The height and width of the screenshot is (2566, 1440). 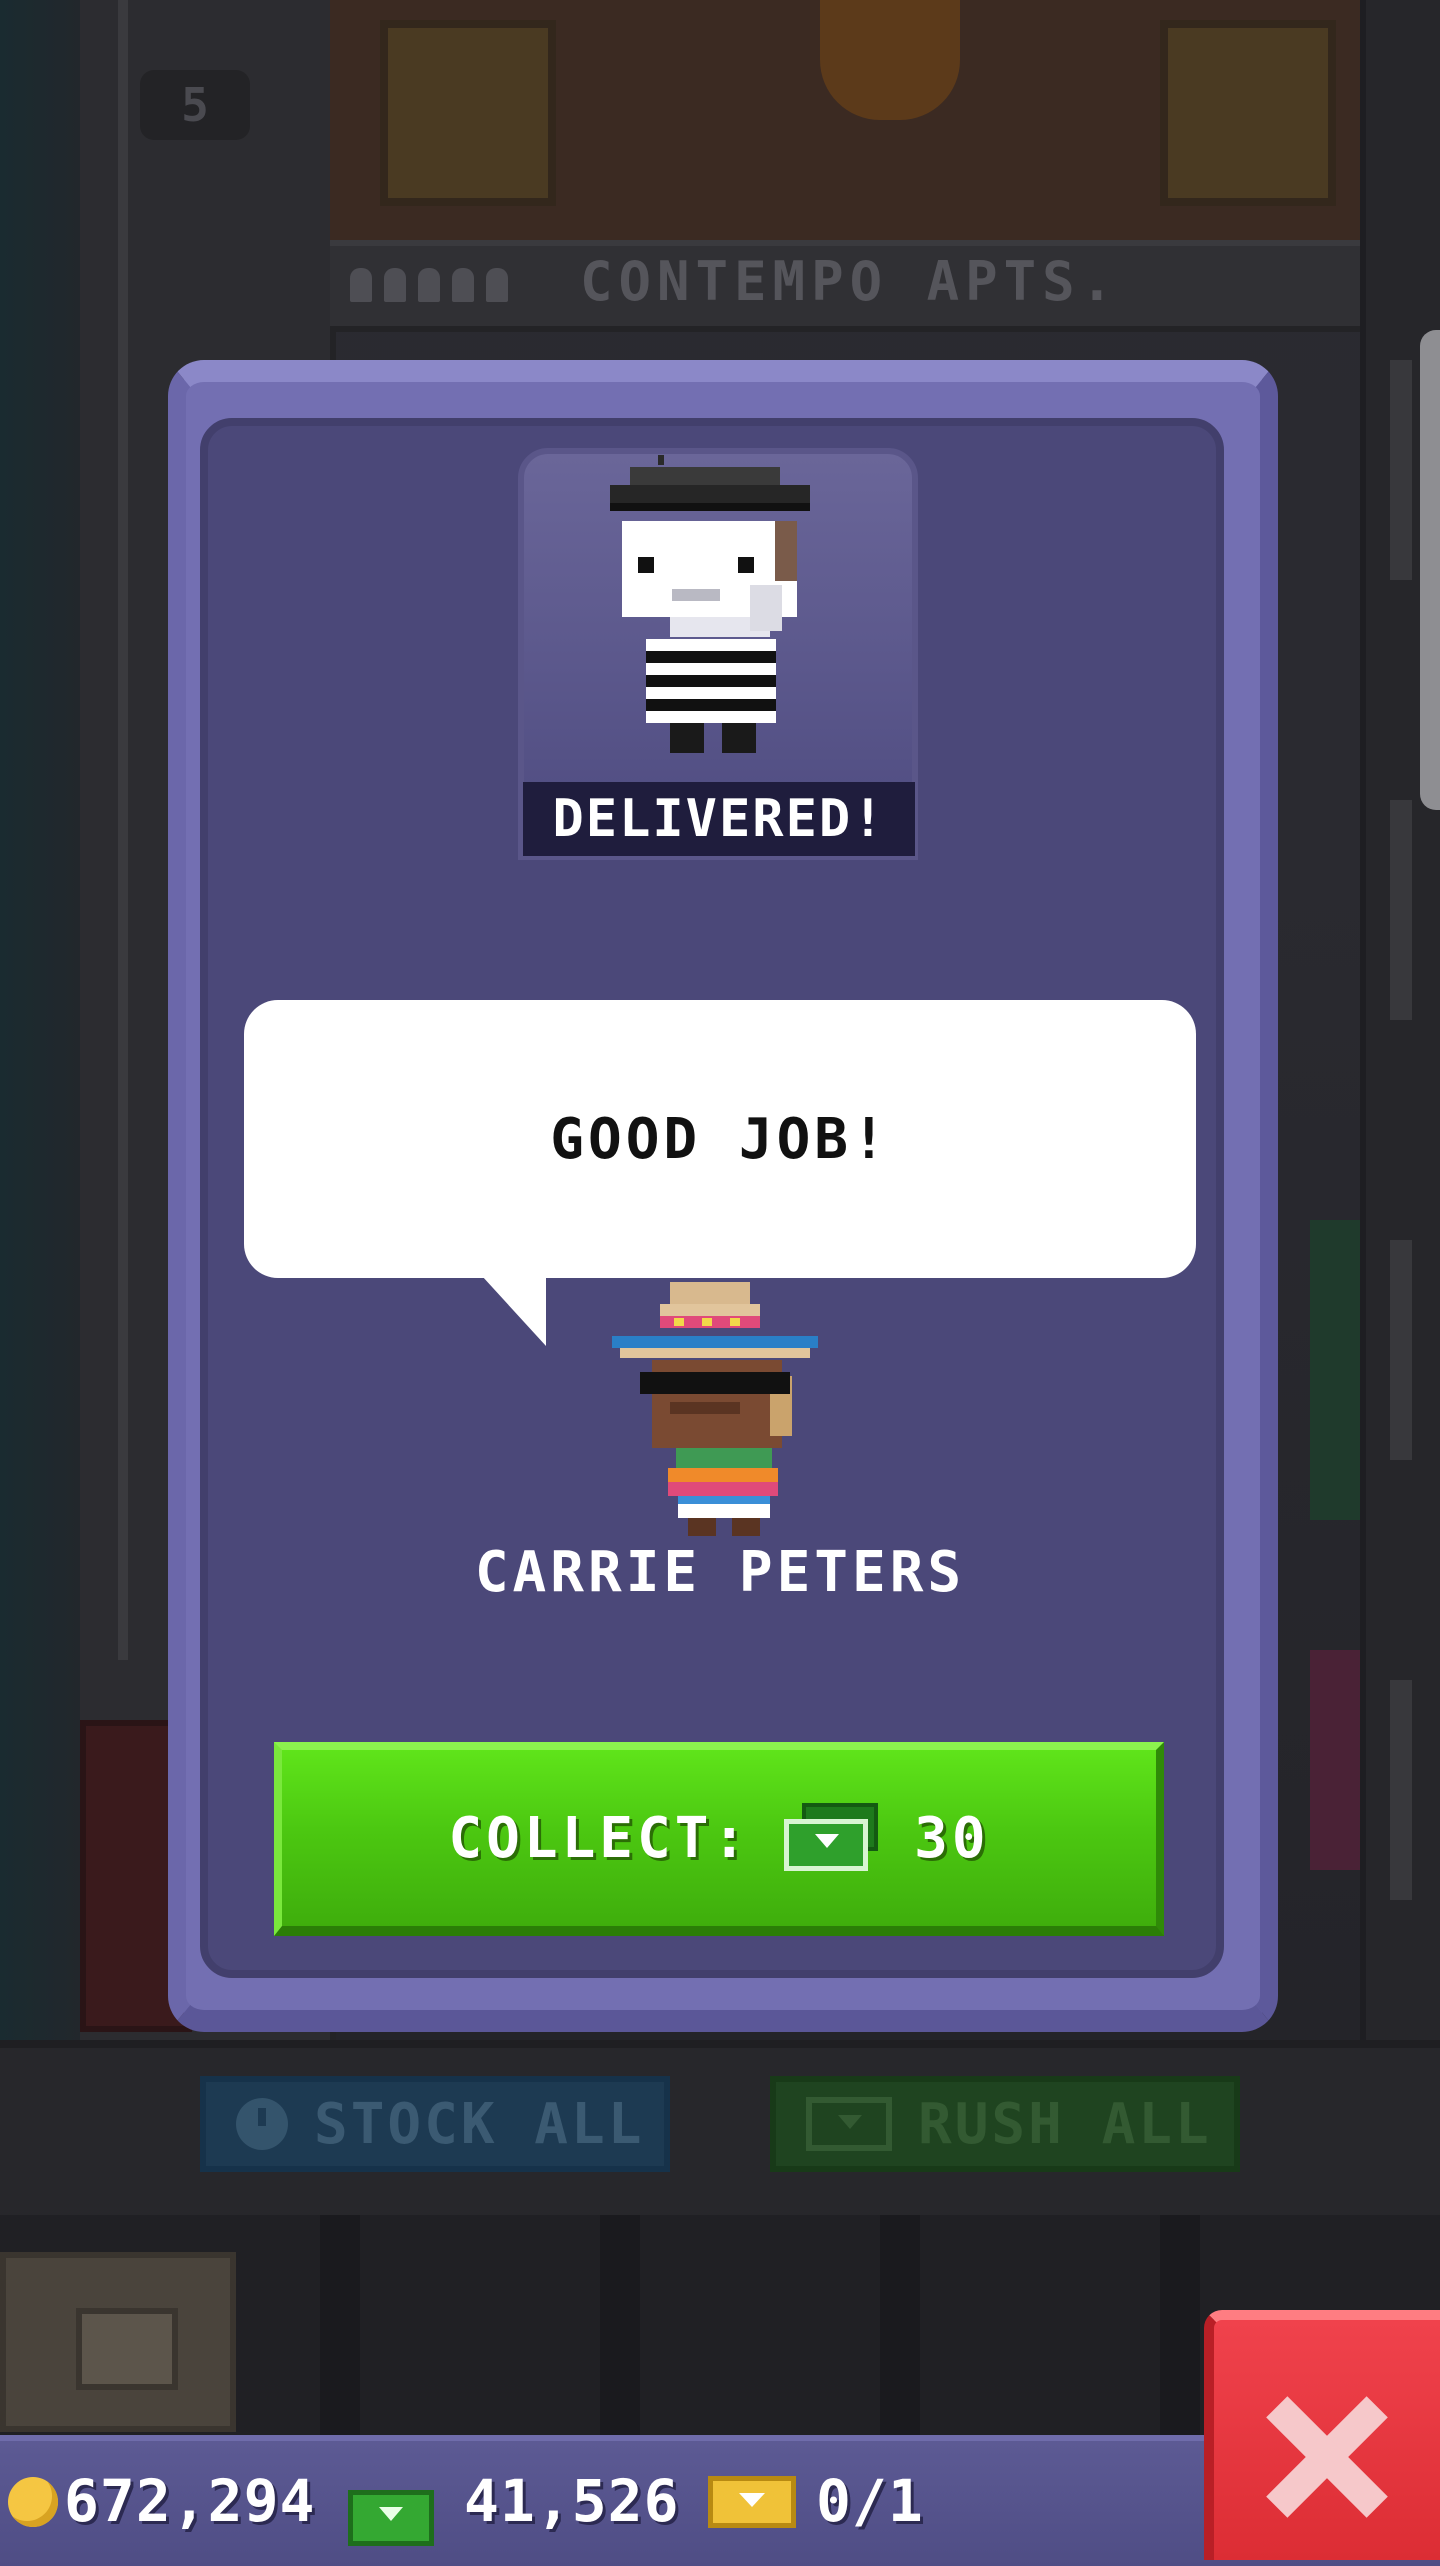 I want to click on rush-all-label: RUSH ALL, so click(x=1065, y=2124).